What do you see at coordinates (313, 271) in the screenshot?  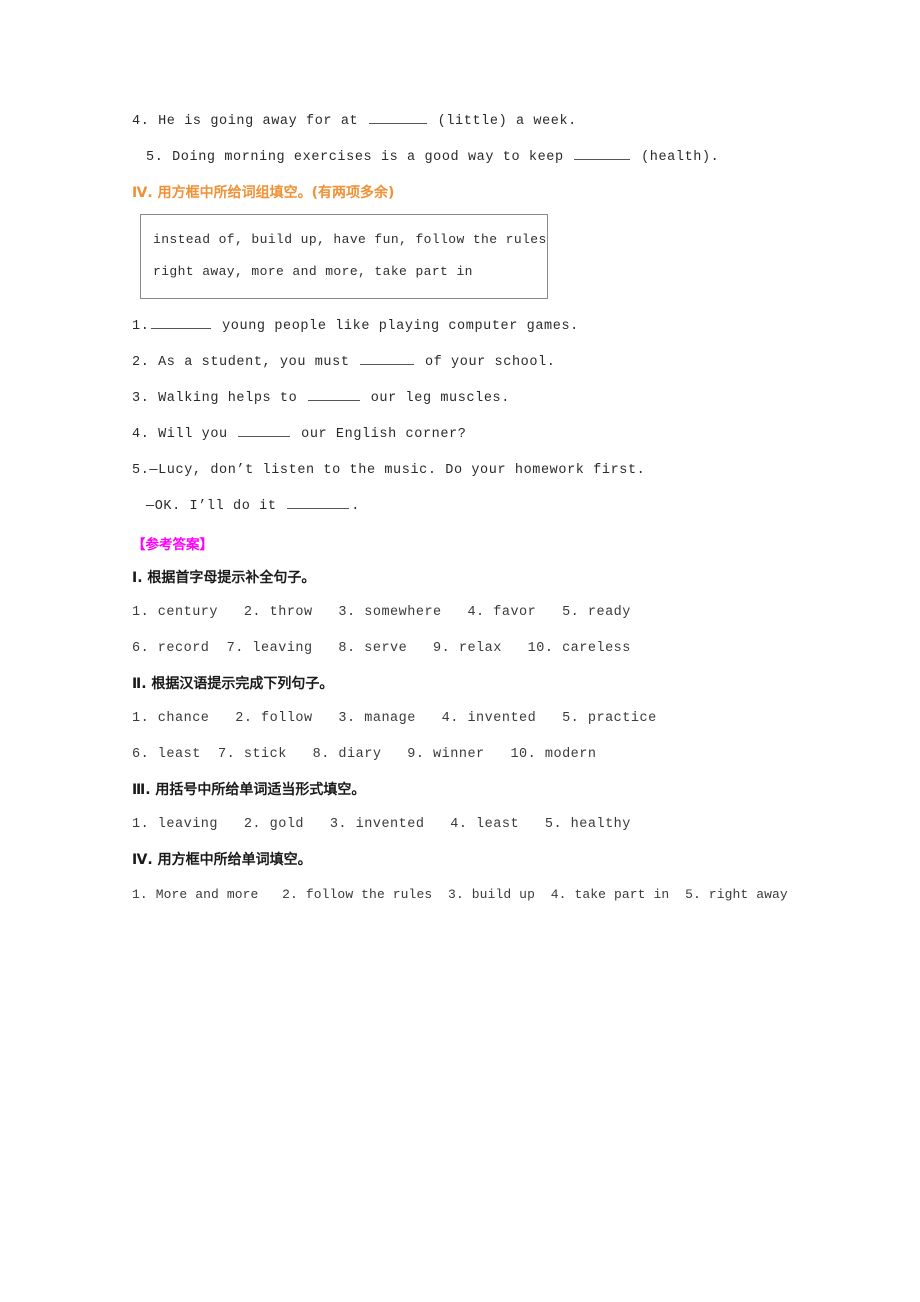 I see `word-bank-line: right away, more and more, take part in` at bounding box center [313, 271].